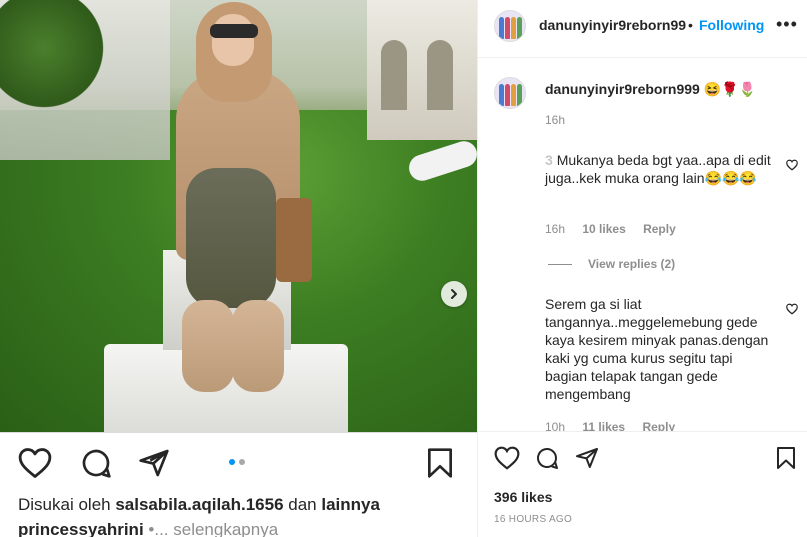 The width and height of the screenshot is (807, 537). What do you see at coordinates (81, 528) in the screenshot?
I see `caption-user-link: princessyahrini` at bounding box center [81, 528].